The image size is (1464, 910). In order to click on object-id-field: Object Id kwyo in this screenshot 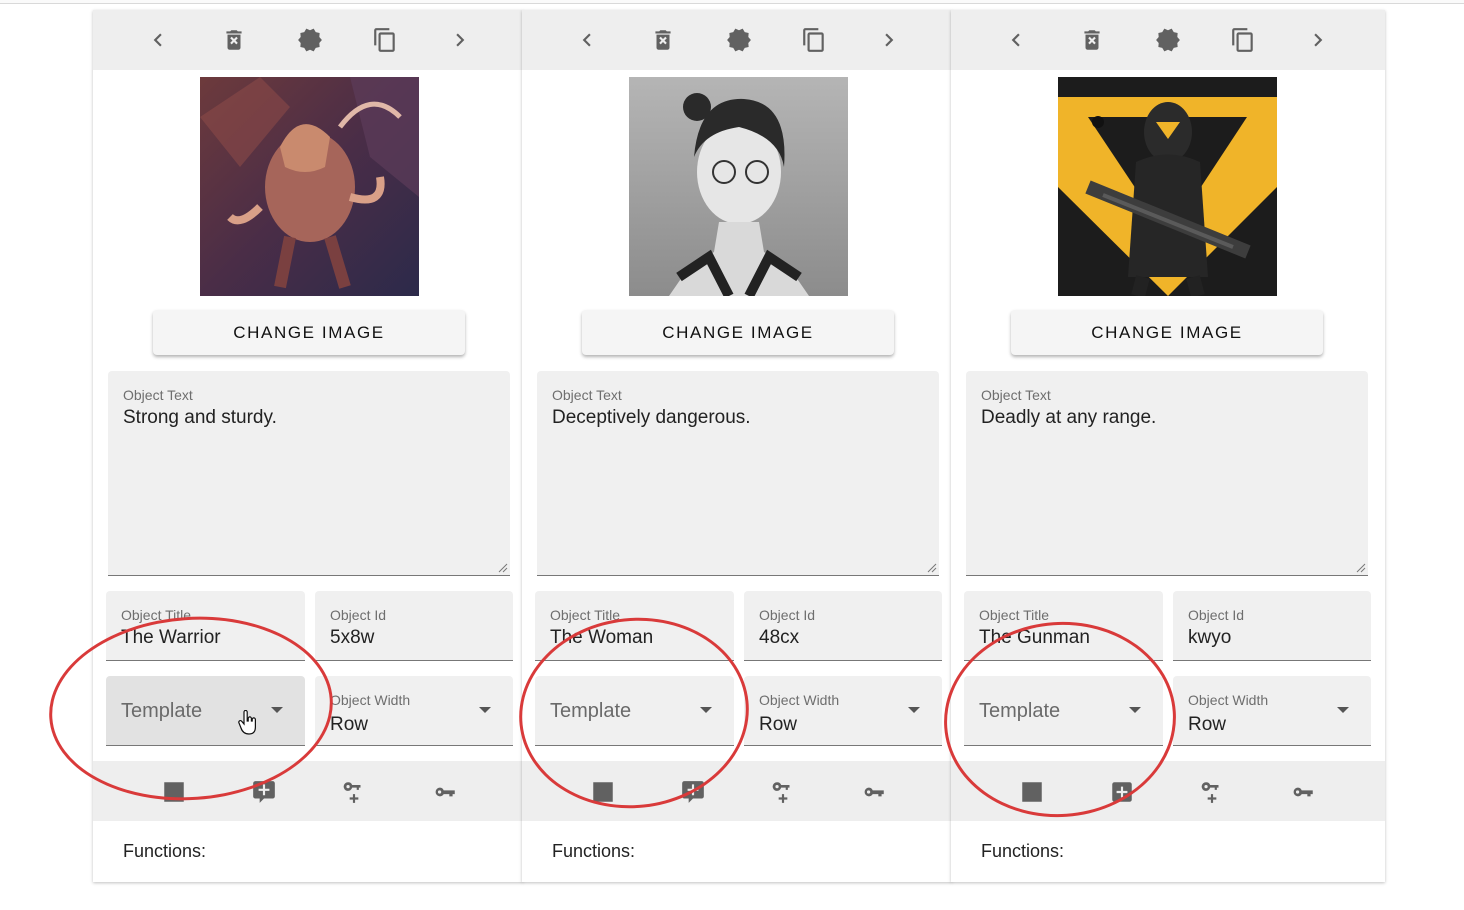, I will do `click(1272, 626)`.